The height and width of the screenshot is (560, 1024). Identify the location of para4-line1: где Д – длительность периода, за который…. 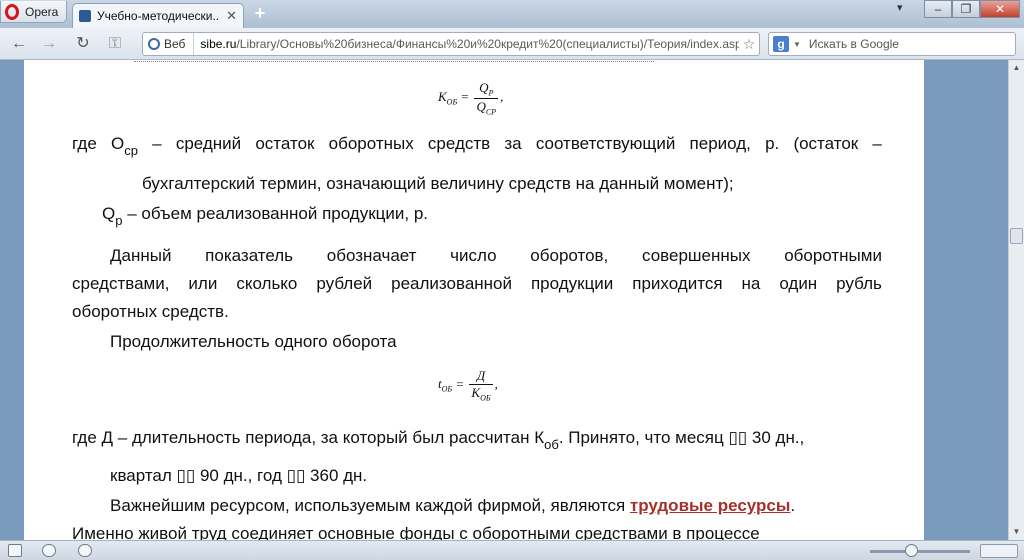
(438, 440).